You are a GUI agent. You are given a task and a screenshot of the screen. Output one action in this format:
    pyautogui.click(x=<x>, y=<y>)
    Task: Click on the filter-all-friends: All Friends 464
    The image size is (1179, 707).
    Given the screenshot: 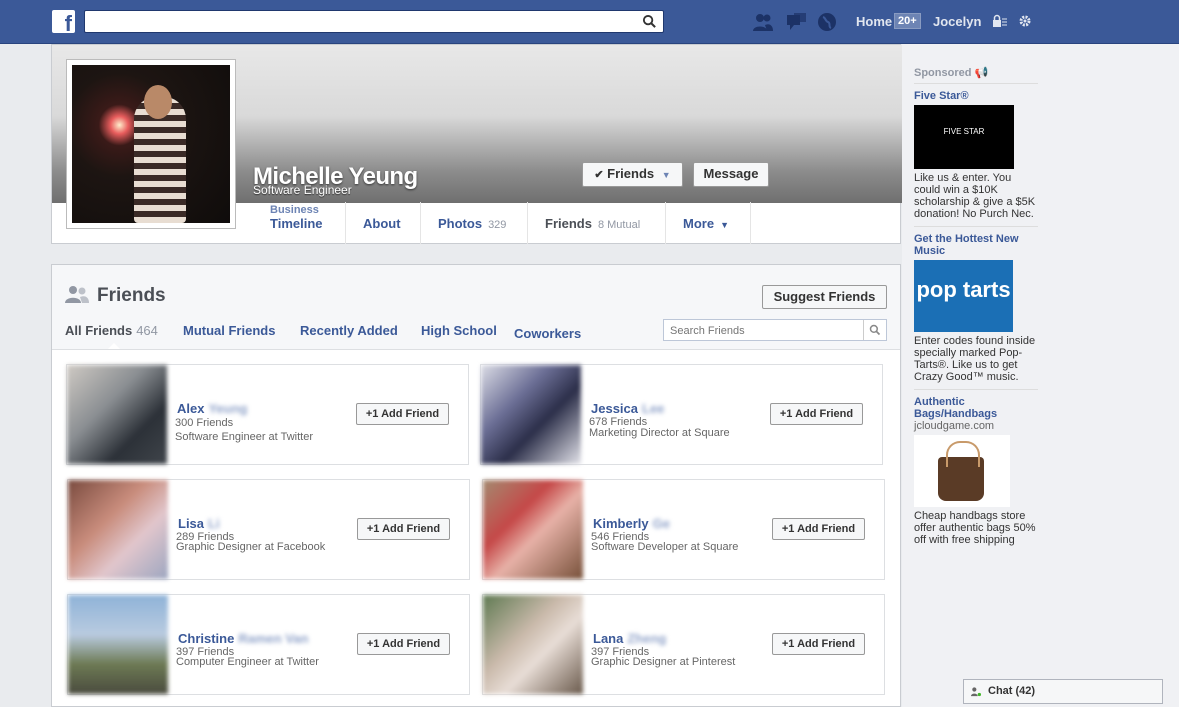 What is the action you would take?
    pyautogui.click(x=111, y=330)
    